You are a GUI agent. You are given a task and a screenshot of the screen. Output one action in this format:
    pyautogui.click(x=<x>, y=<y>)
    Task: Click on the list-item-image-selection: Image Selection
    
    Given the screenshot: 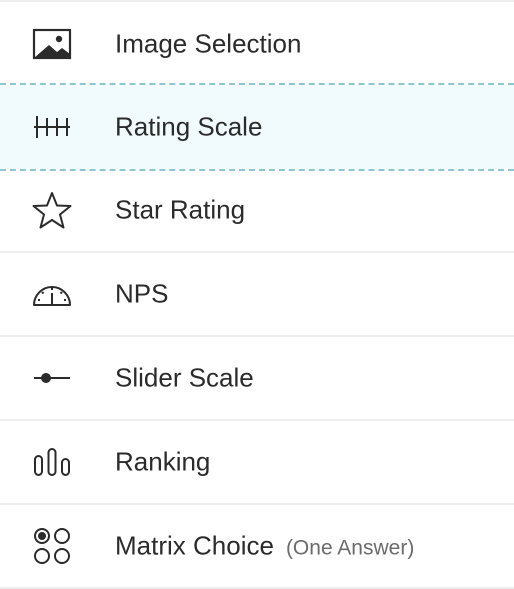 What is the action you would take?
    pyautogui.click(x=257, y=43)
    